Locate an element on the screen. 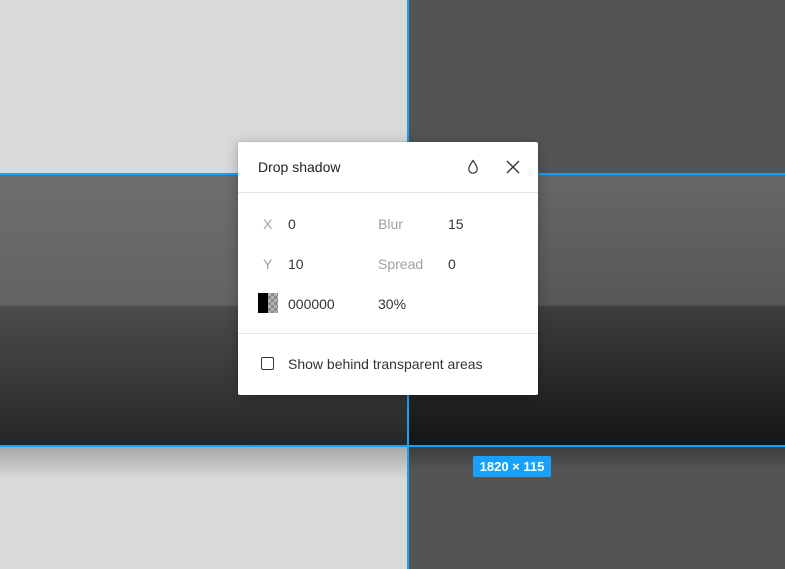 The height and width of the screenshot is (569, 785). bottom-selection-guide is located at coordinates (392, 446).